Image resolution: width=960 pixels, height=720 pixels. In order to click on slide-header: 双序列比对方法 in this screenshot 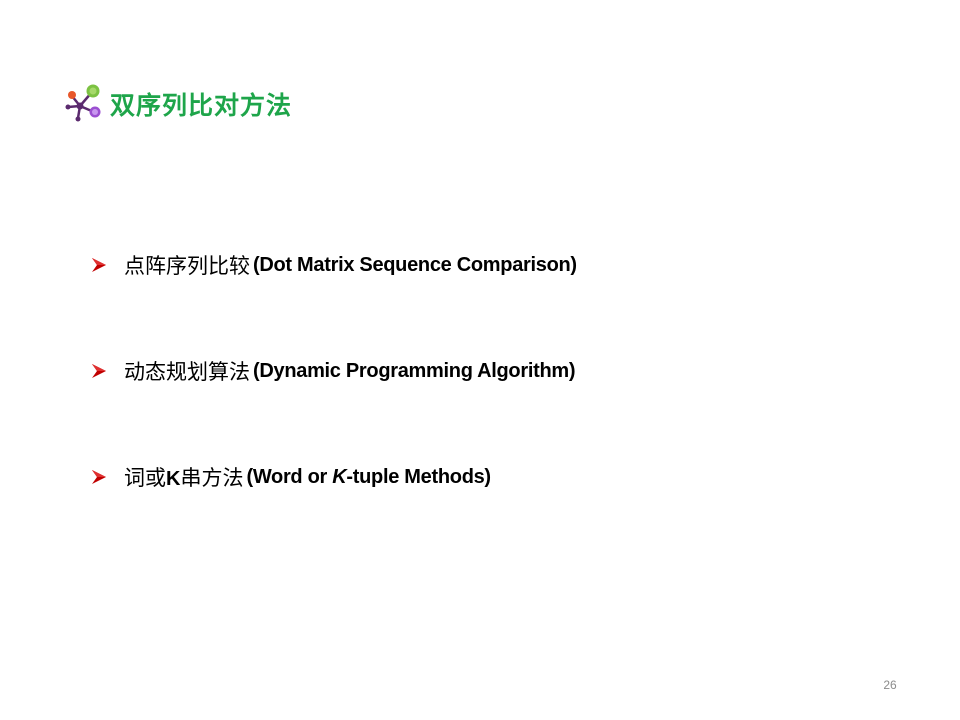, I will do `click(177, 104)`.